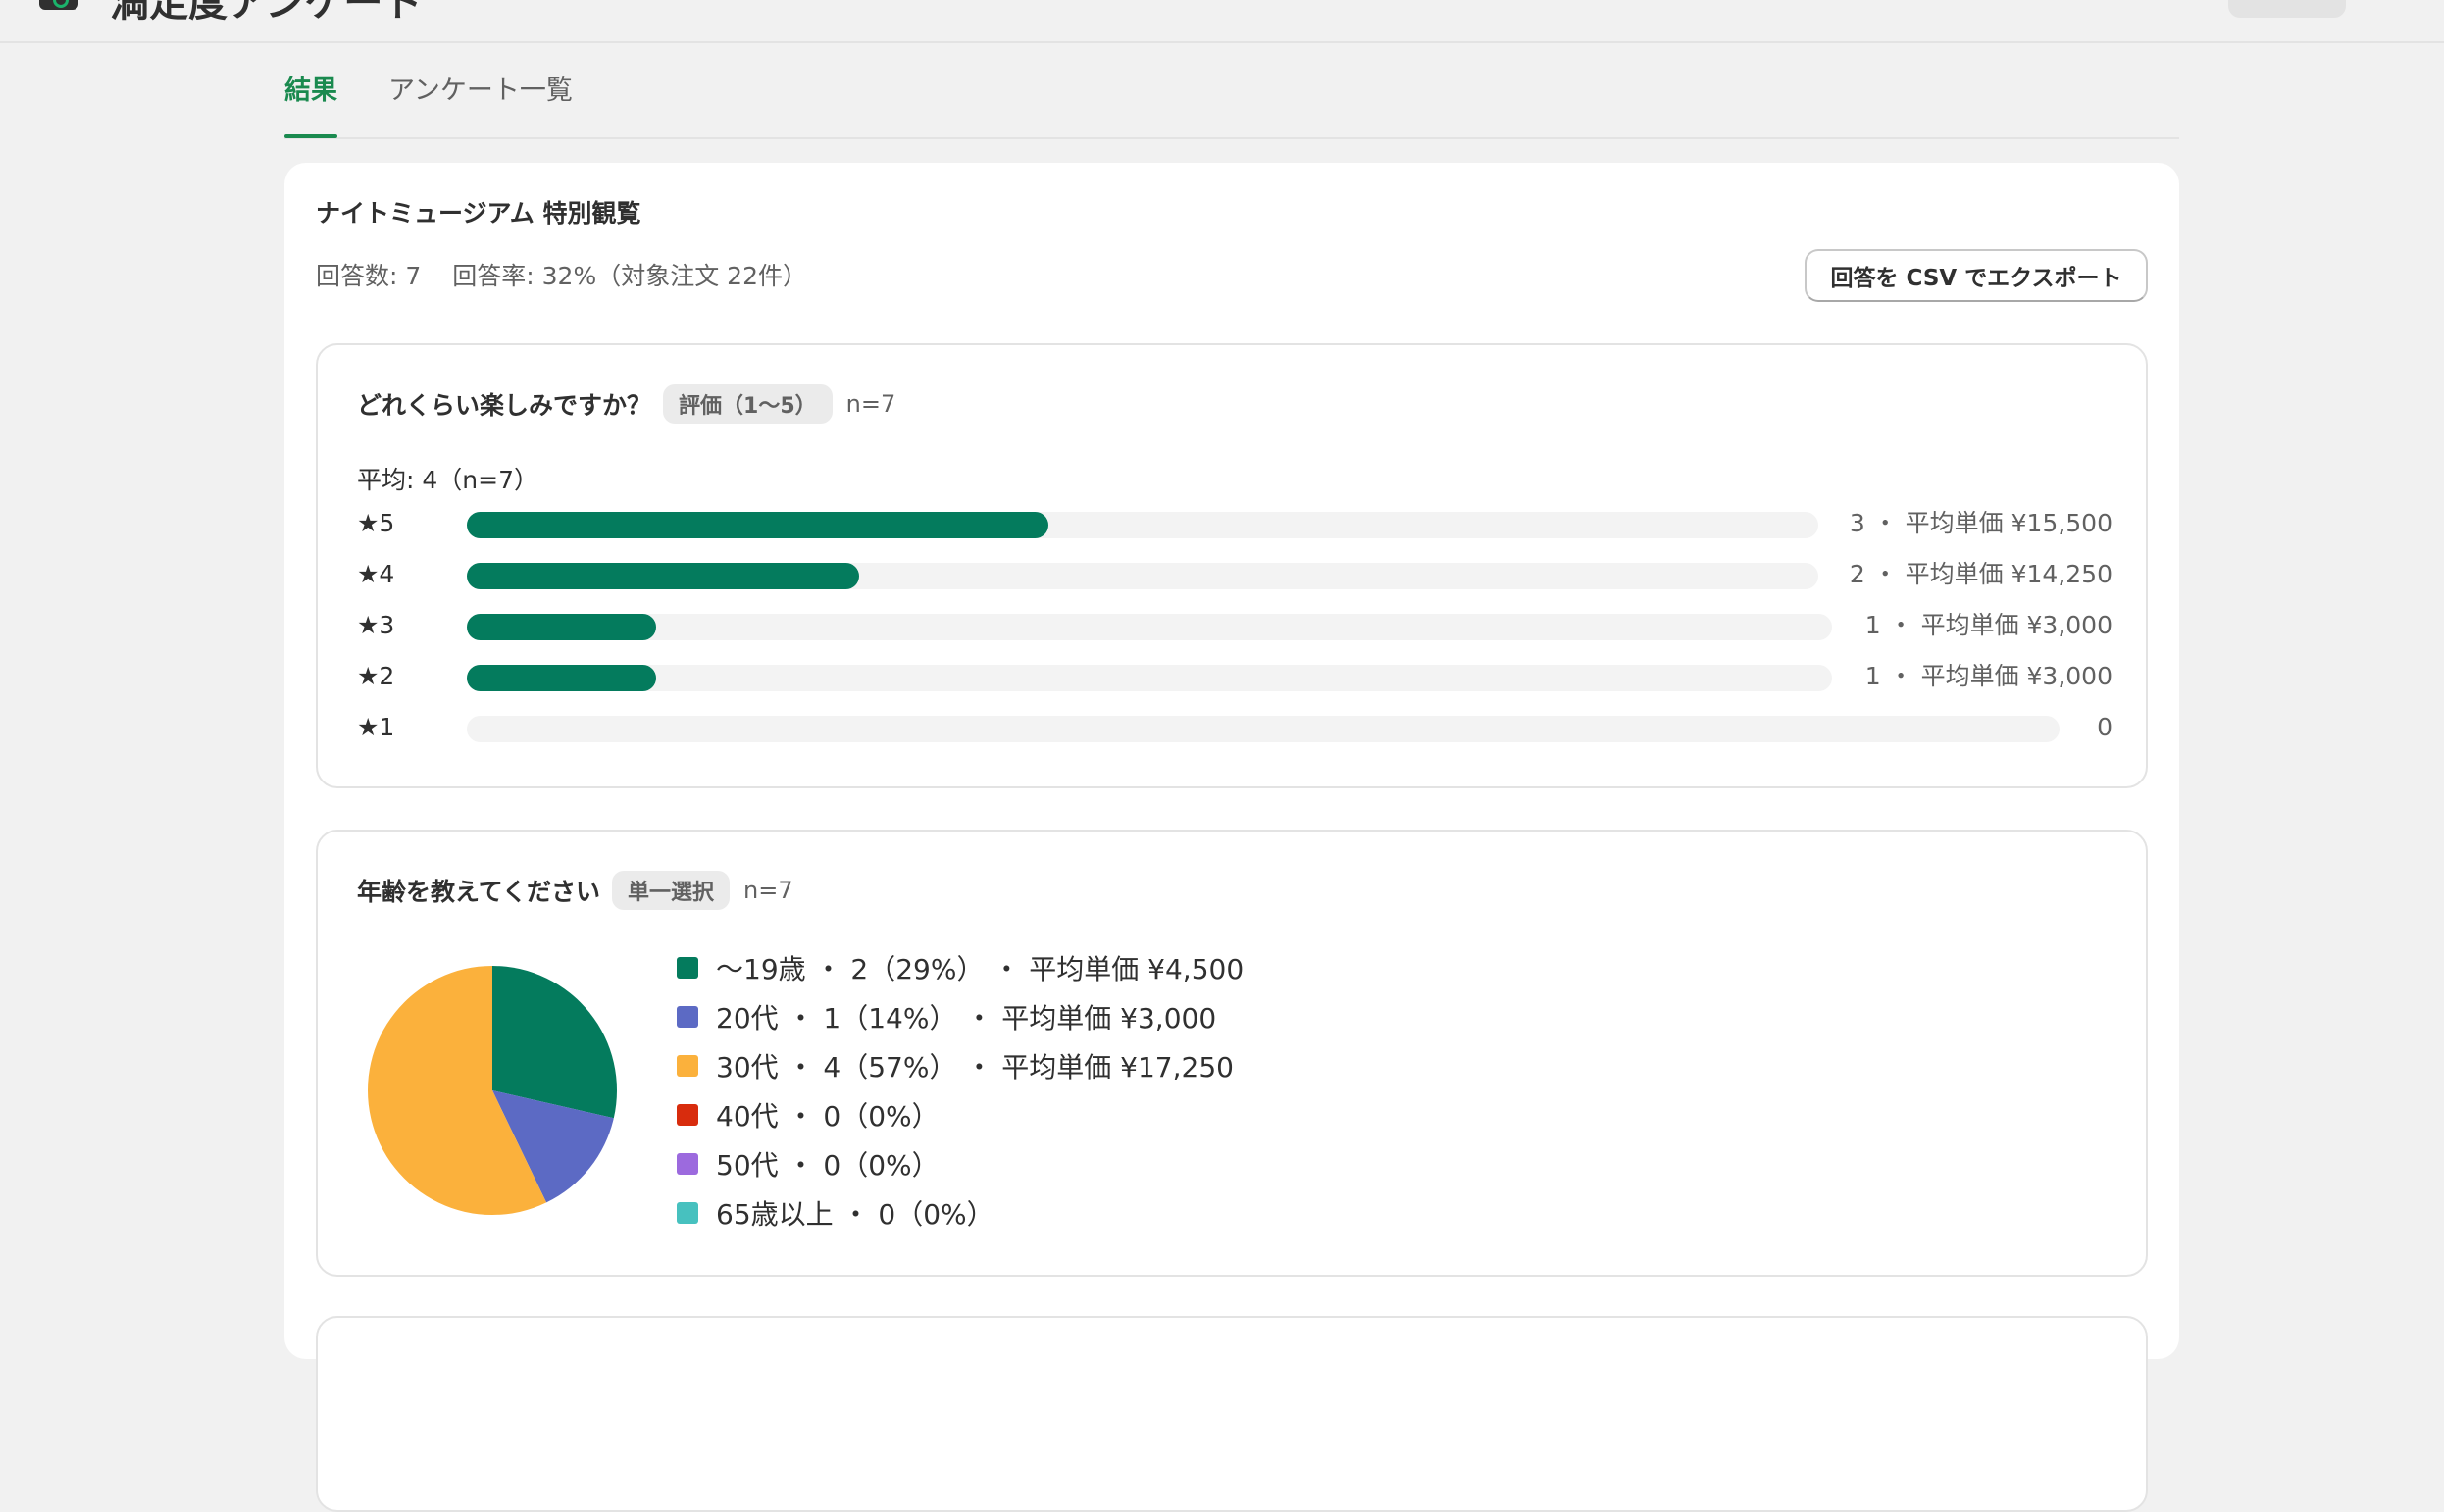  I want to click on rating-meta: 2 ・ 平均単価 ¥14,250, so click(1981, 574).